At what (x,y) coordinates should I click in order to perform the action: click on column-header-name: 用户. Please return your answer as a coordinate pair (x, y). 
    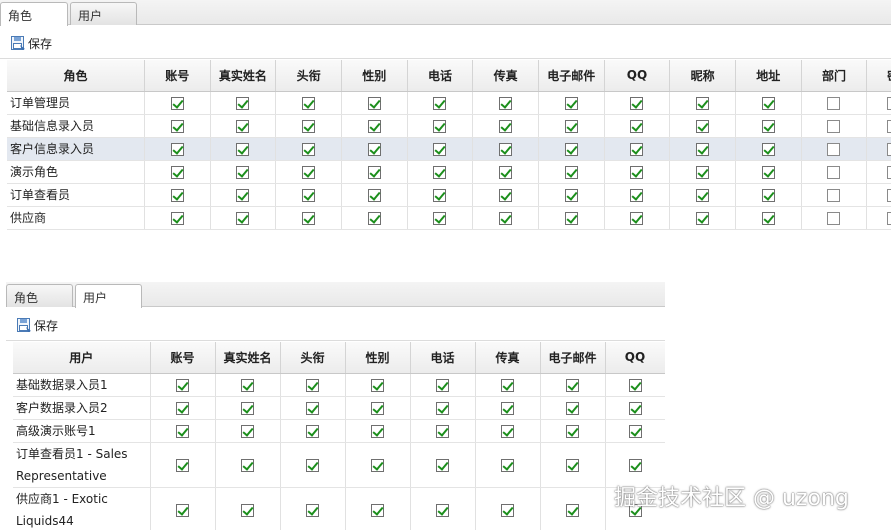
    Looking at the image, I should click on (82, 358).